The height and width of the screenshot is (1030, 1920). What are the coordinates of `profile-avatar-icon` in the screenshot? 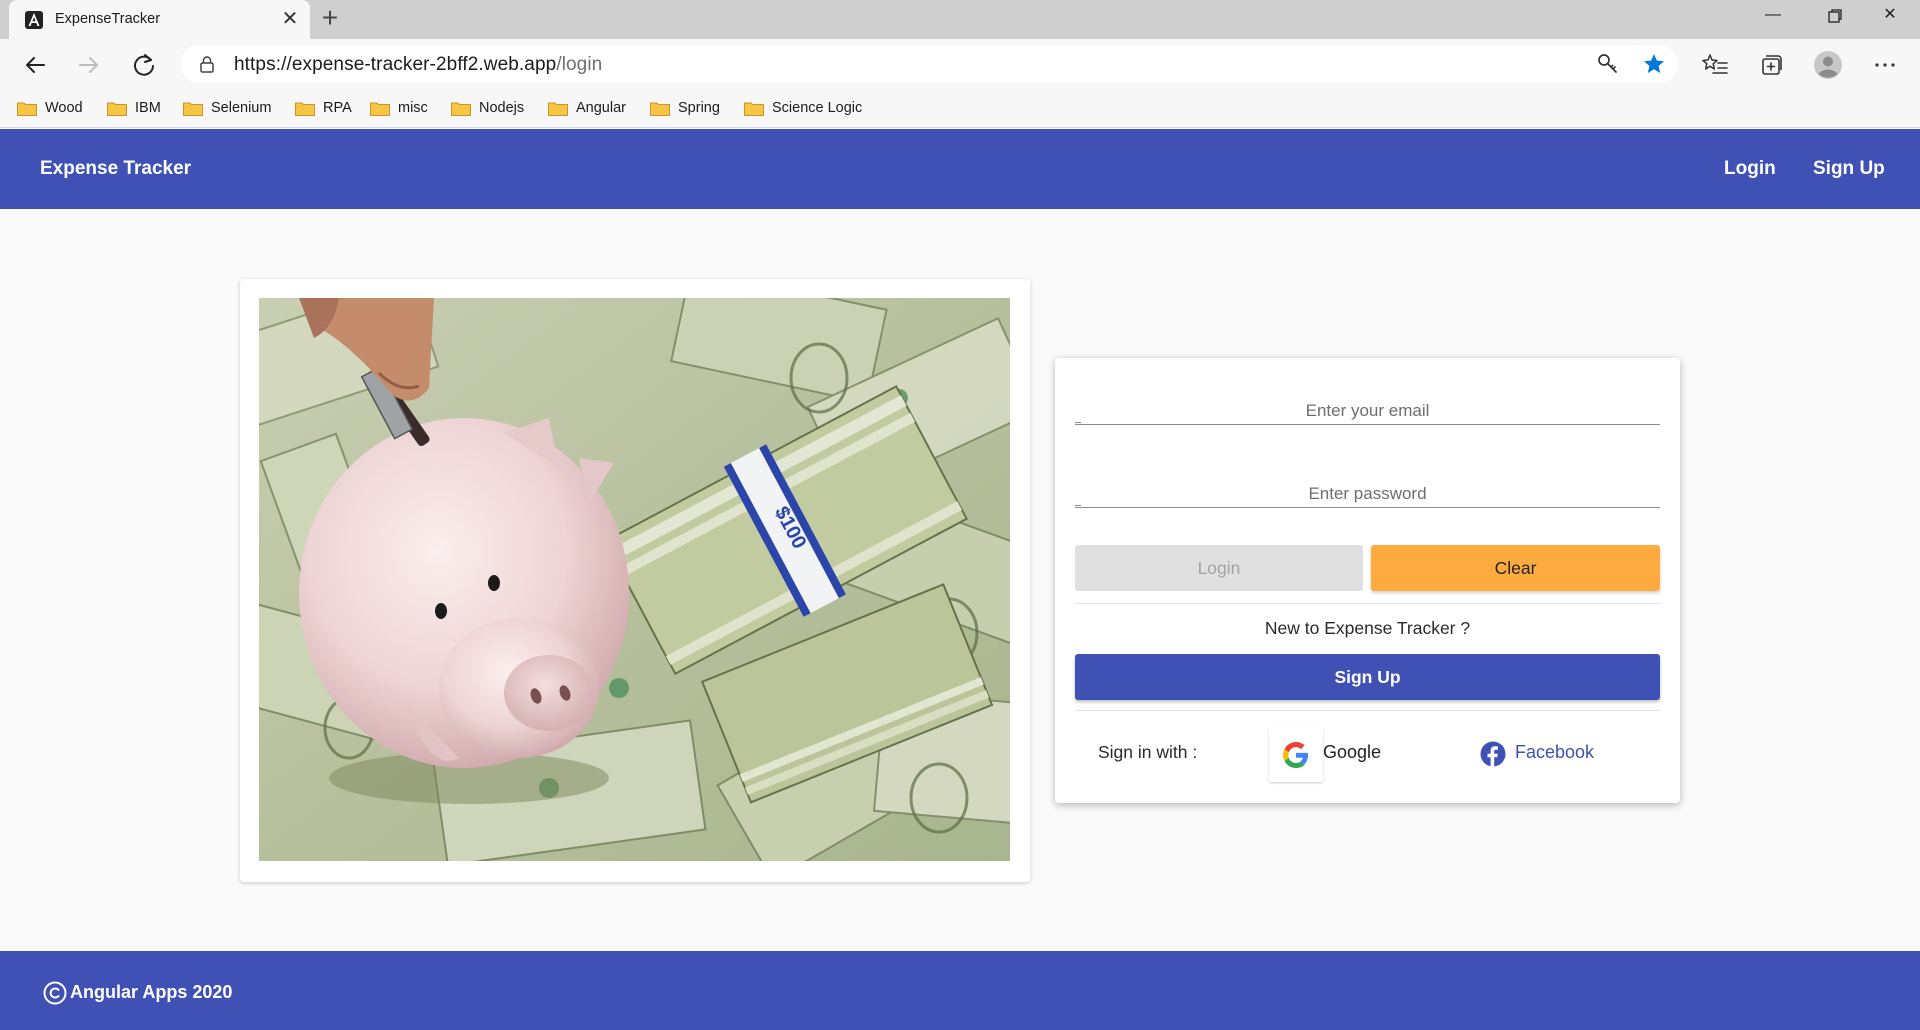 It's located at (1828, 65).